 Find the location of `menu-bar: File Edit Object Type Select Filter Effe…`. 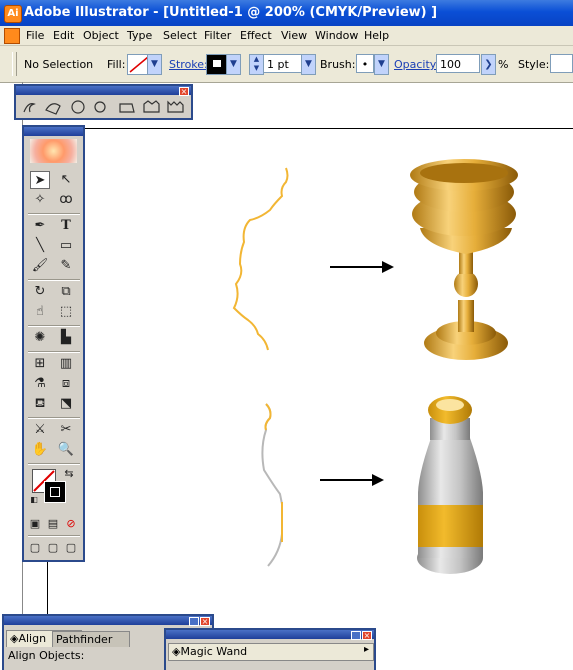

menu-bar: File Edit Object Type Select Filter Effe… is located at coordinates (286, 36).